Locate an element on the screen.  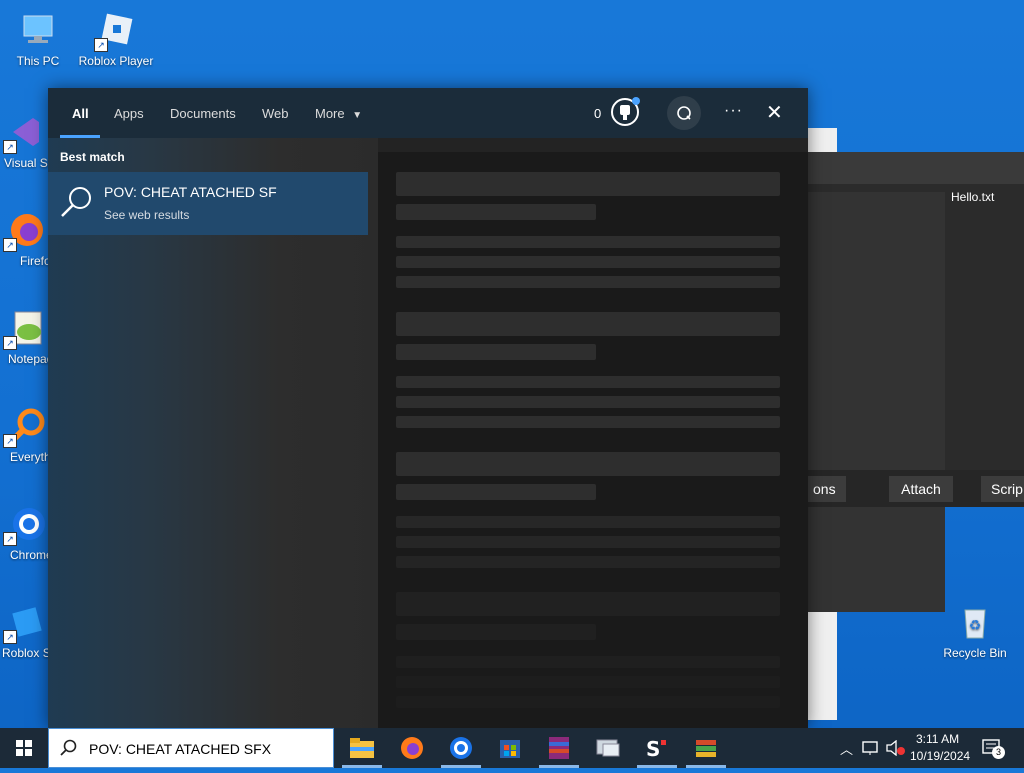
tab-web: Web is located at coordinates (275, 113).